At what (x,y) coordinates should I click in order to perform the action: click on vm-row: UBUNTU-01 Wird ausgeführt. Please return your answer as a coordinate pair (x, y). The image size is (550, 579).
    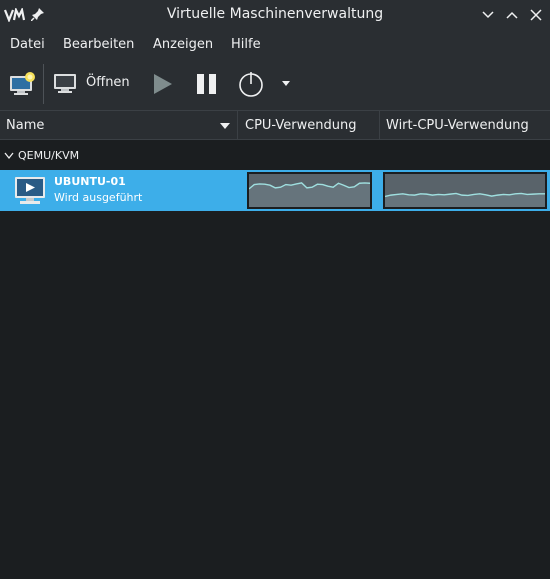
    Looking at the image, I should click on (275, 190).